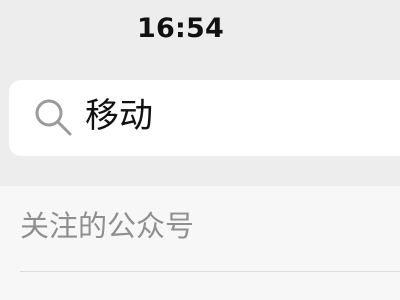  What do you see at coordinates (180, 28) in the screenshot?
I see `status-time: 16:54` at bounding box center [180, 28].